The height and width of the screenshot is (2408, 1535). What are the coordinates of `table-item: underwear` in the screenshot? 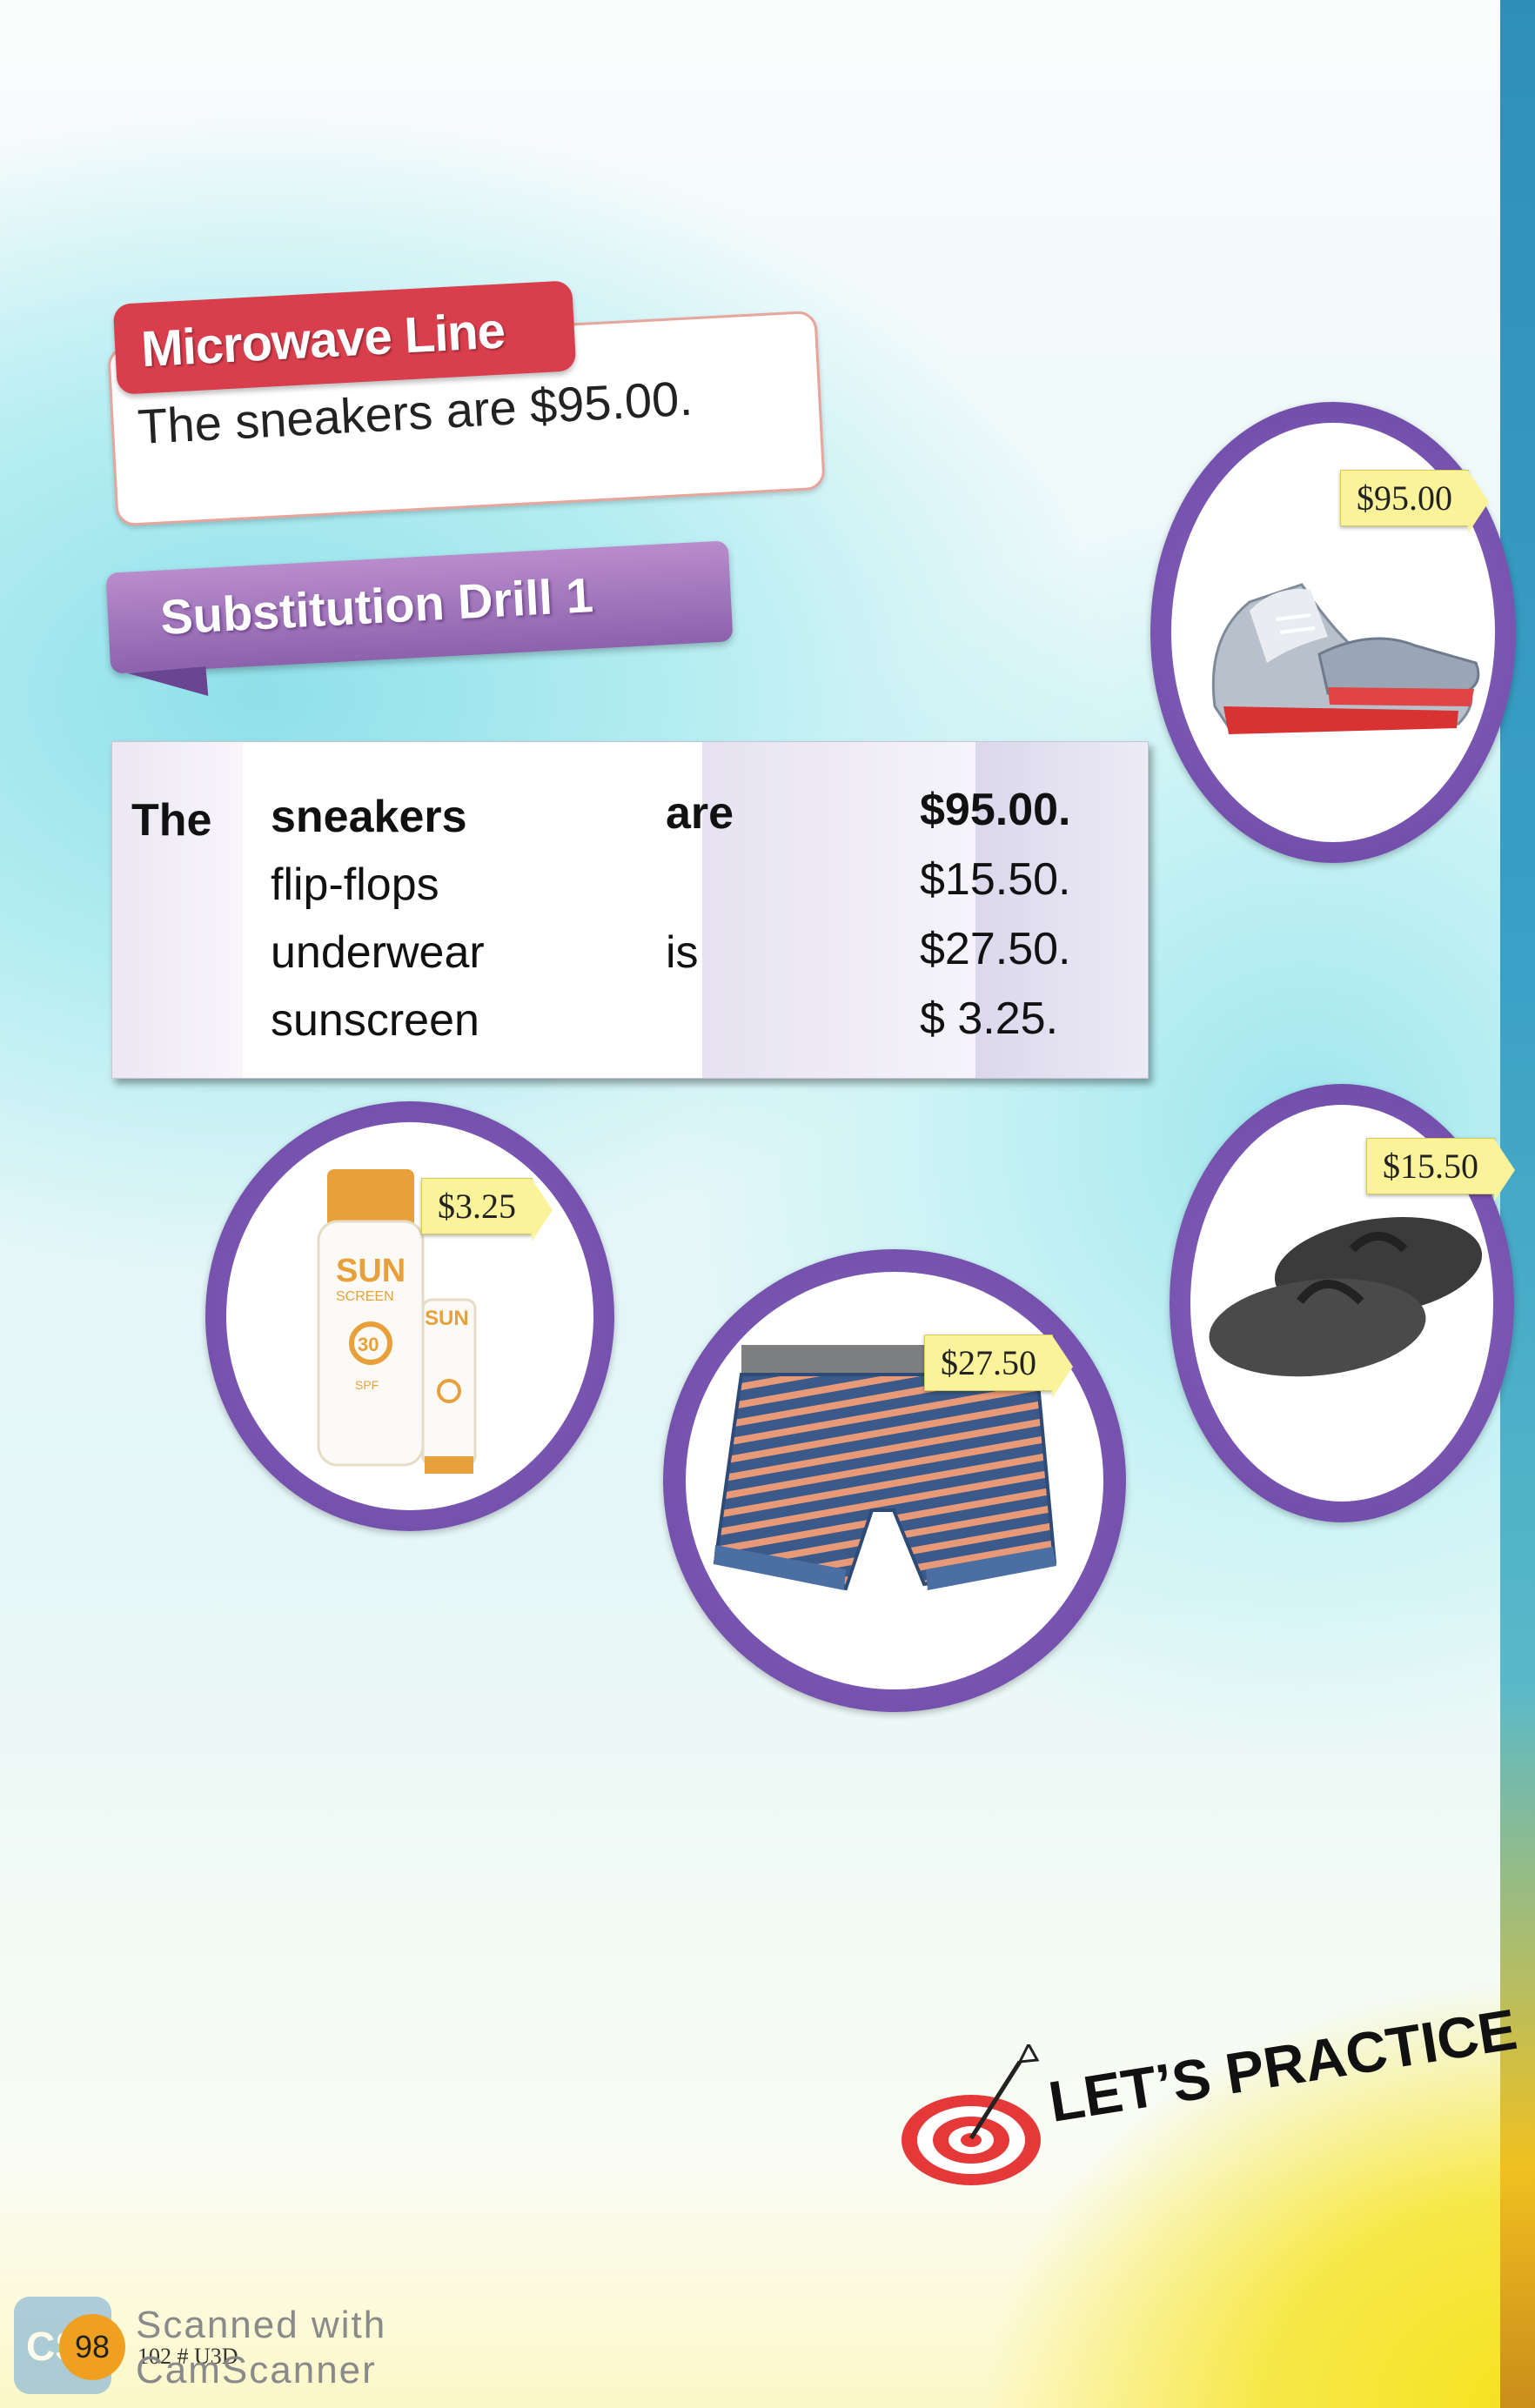 It's located at (378, 953).